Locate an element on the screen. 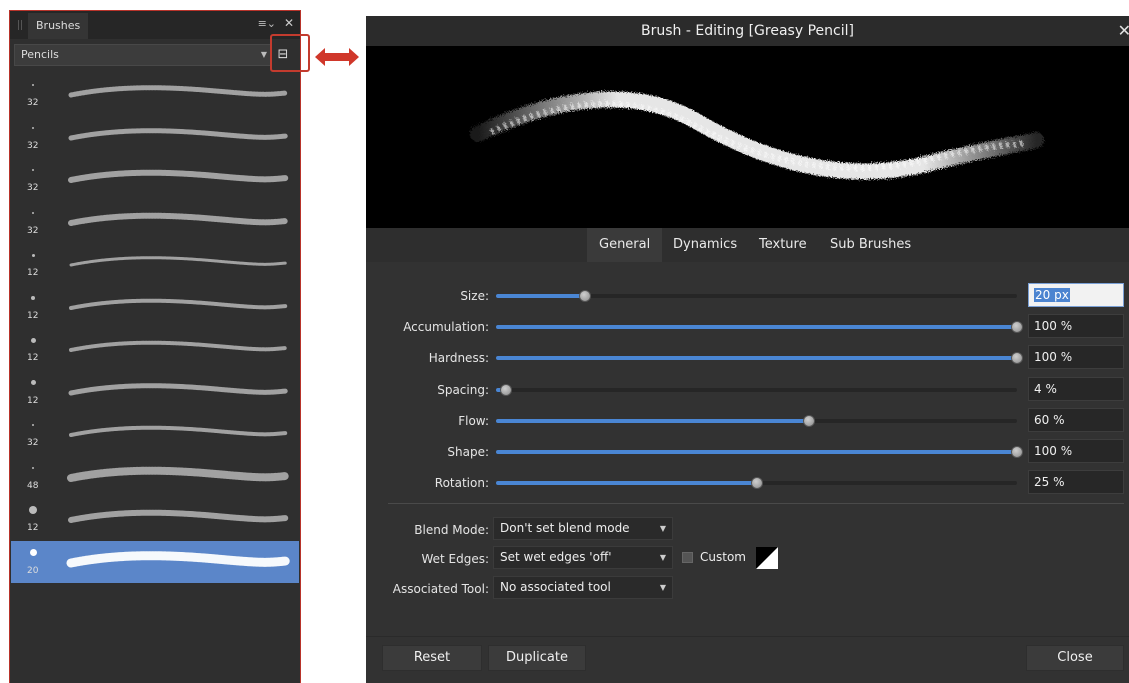 This screenshot has width=1129, height=683. slider-value: 25 % is located at coordinates (1049, 482).